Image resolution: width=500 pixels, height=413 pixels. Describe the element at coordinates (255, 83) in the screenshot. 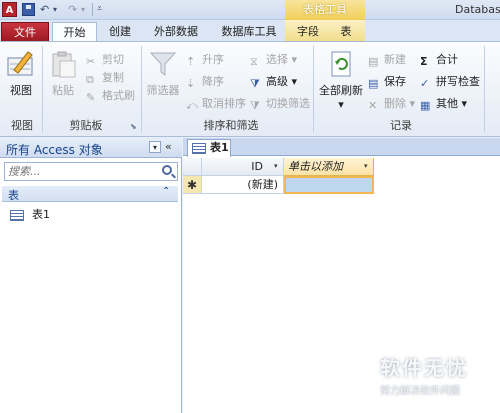

I see `advanced-filter-icon: ⧩` at that location.